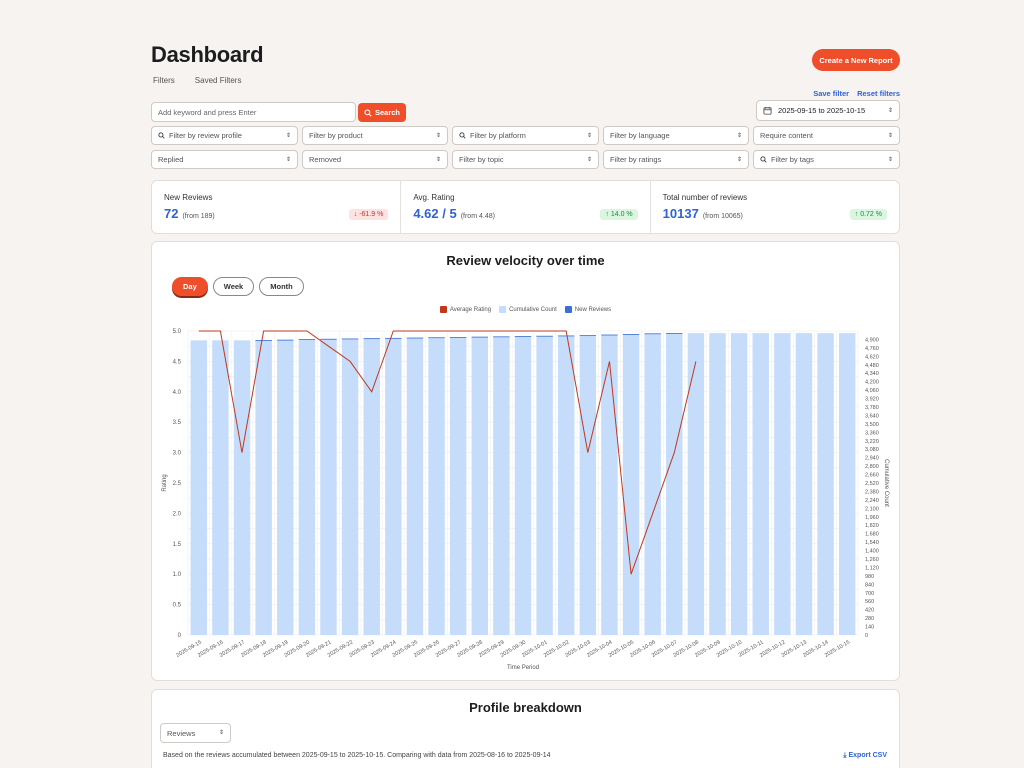 This screenshot has height=768, width=1024. I want to click on y2-tick-label: 3,640, so click(872, 416).